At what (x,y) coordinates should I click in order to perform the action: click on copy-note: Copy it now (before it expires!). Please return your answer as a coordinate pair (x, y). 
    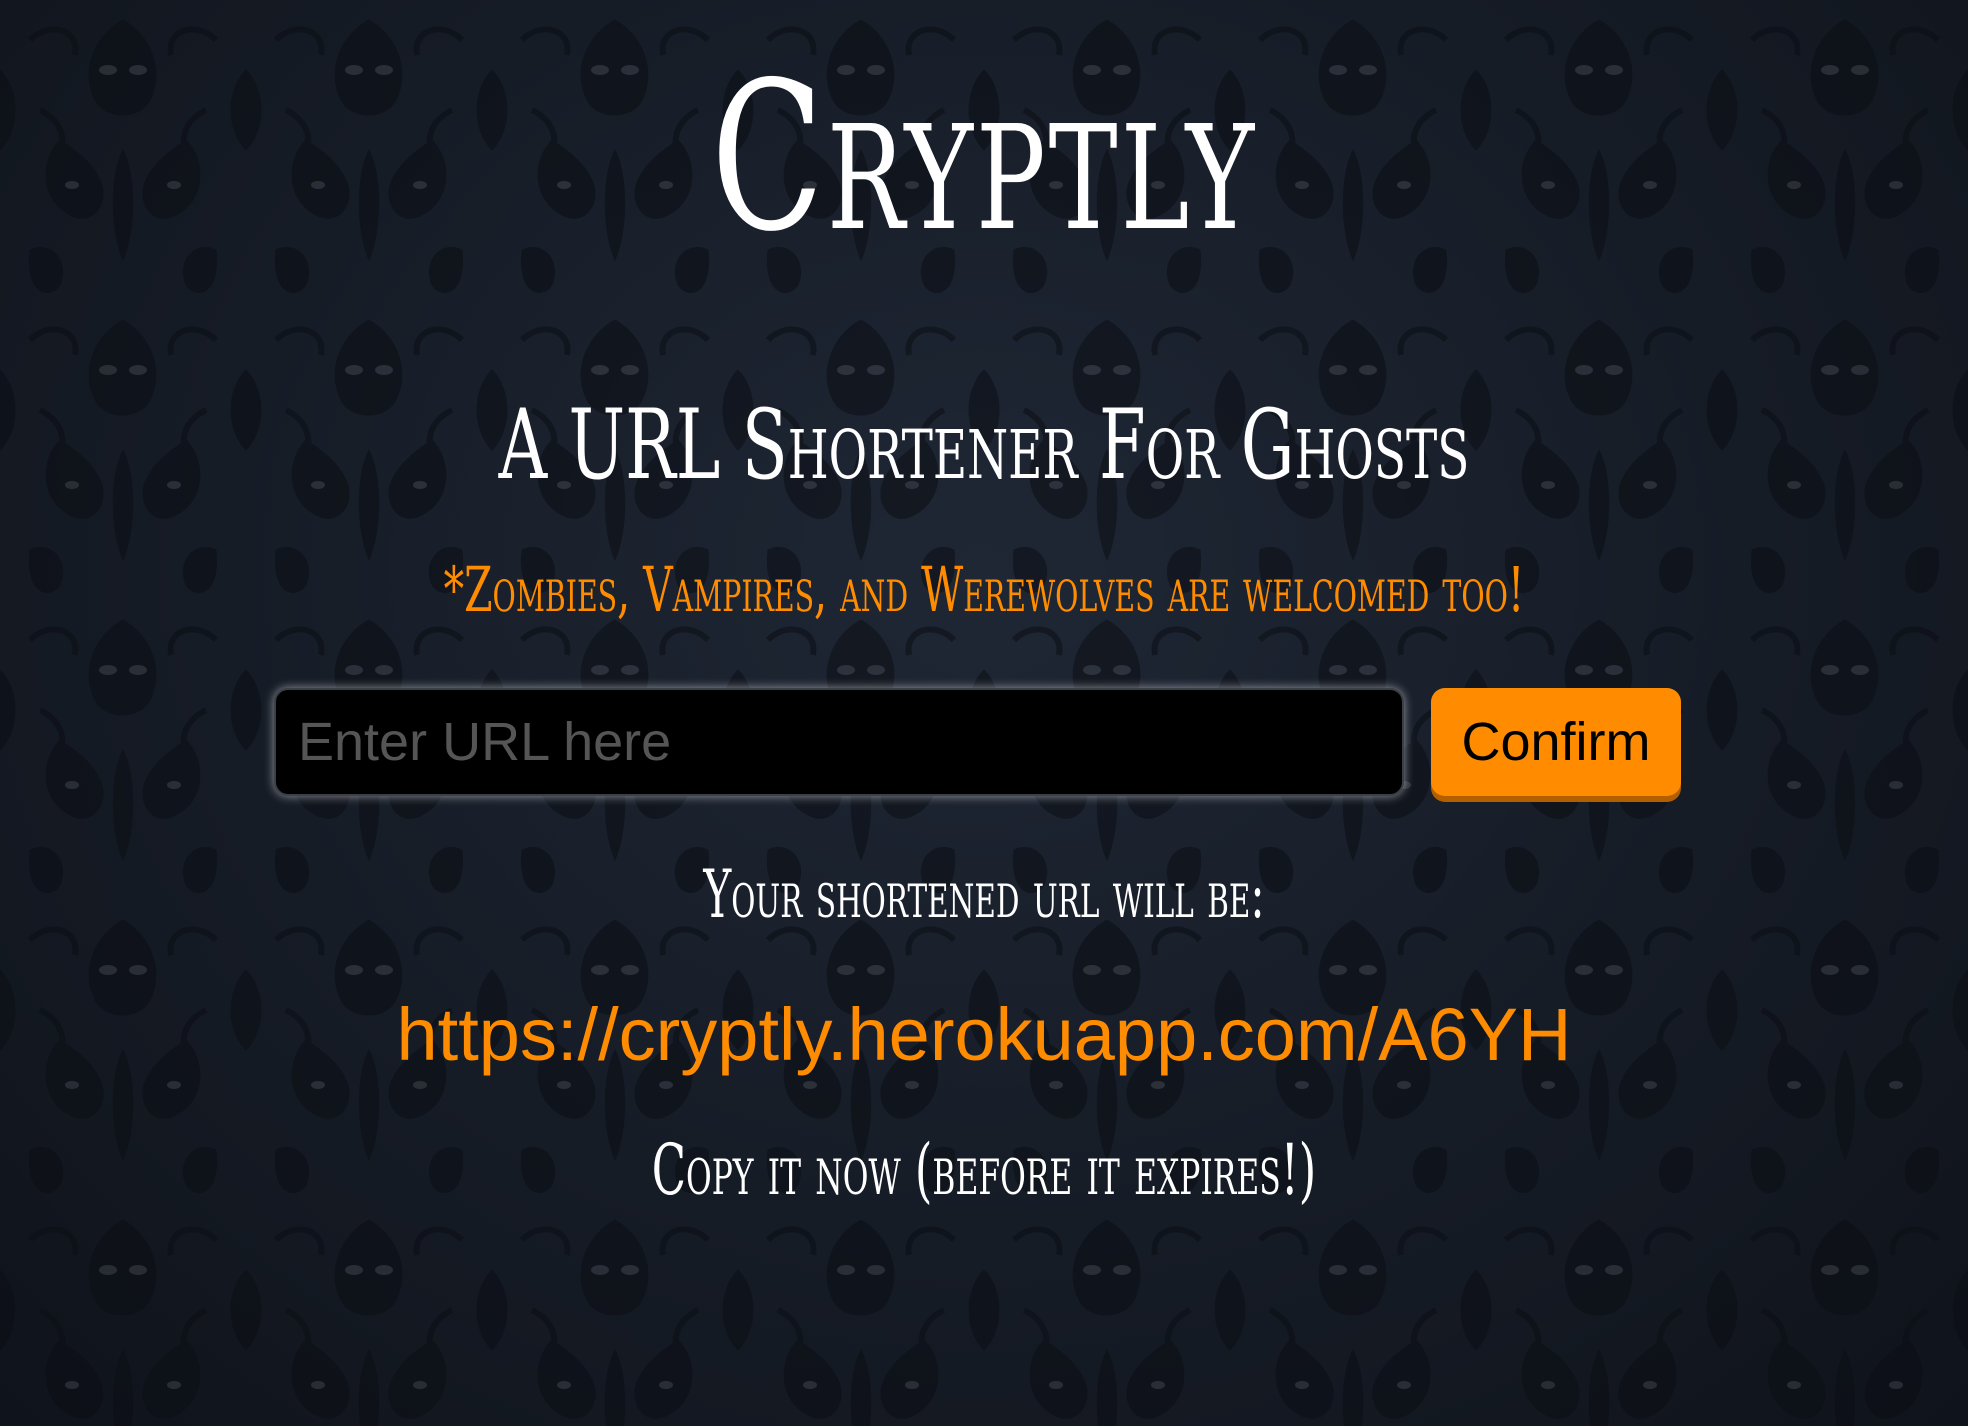
    Looking at the image, I should click on (984, 1170).